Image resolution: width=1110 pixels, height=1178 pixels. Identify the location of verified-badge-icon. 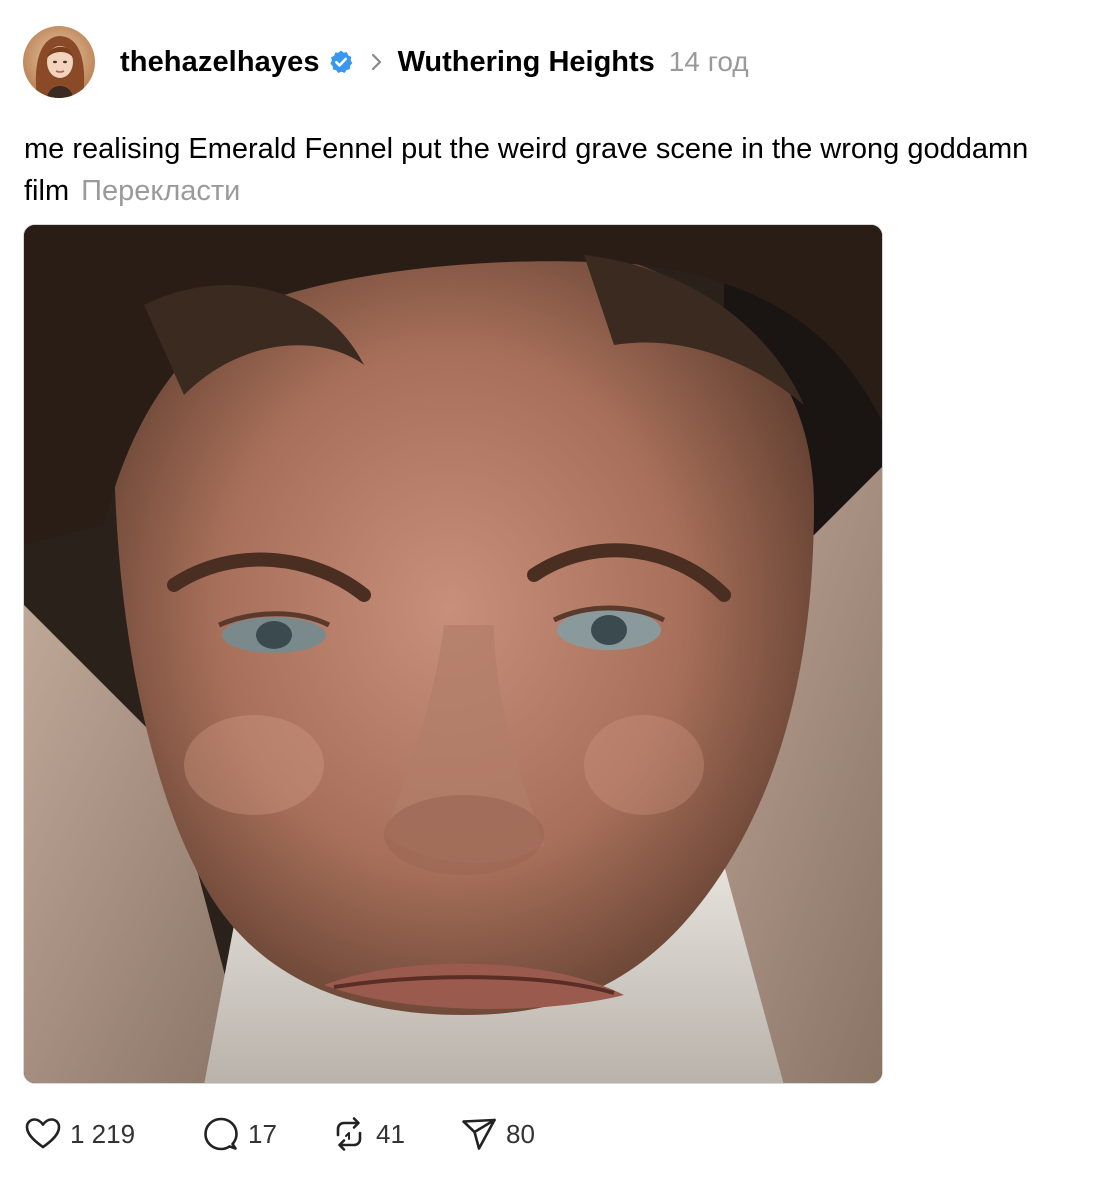
(341, 62).